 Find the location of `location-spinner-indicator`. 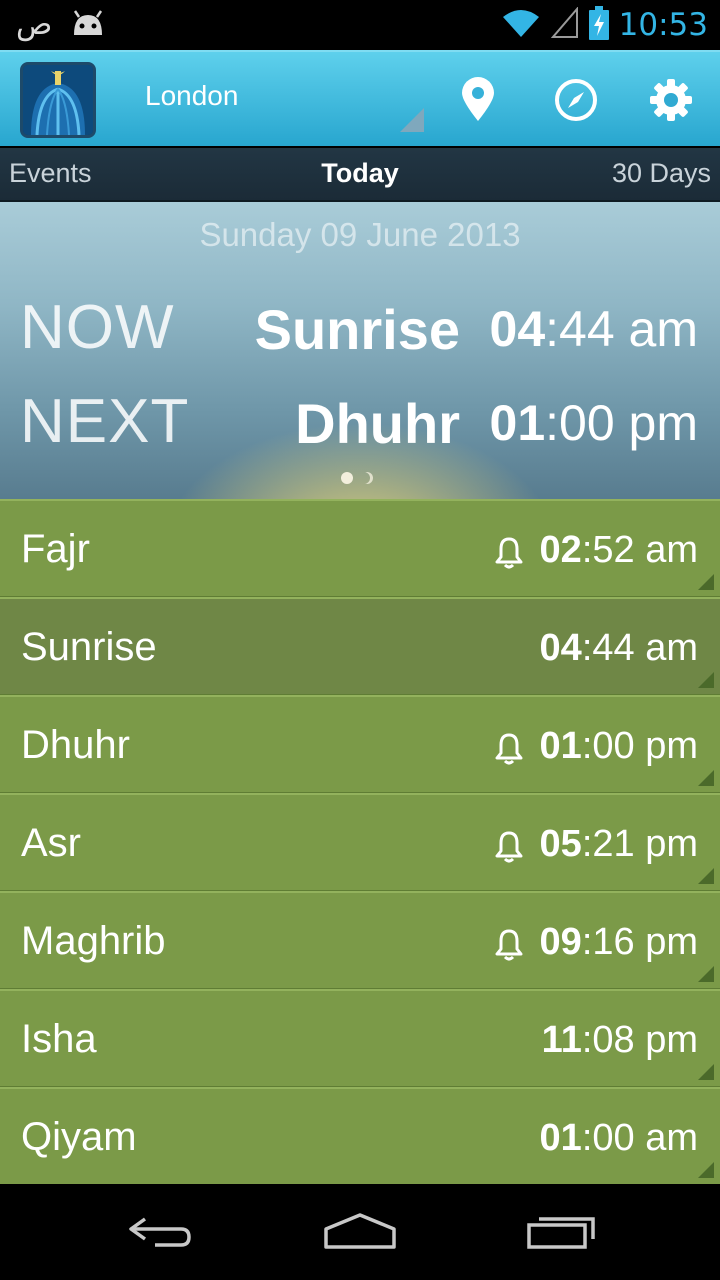

location-spinner-indicator is located at coordinates (412, 120).